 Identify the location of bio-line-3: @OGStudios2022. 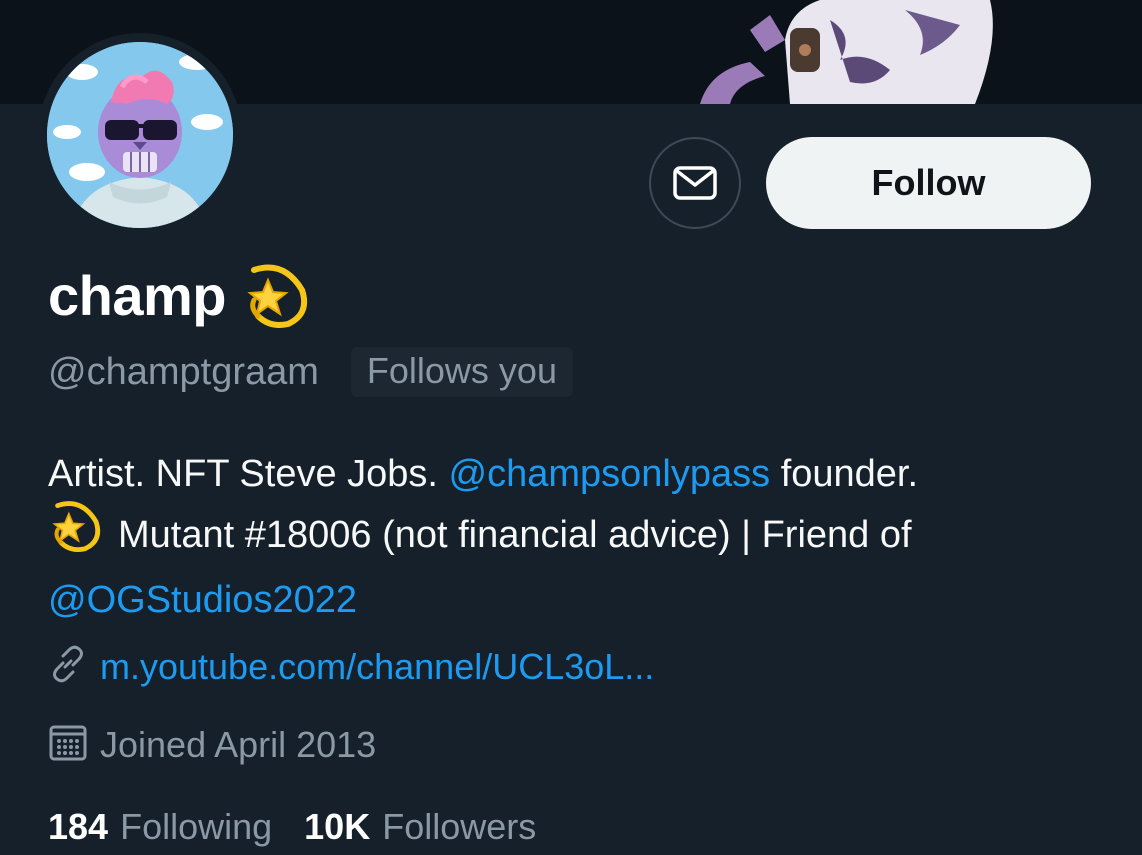
(583, 600).